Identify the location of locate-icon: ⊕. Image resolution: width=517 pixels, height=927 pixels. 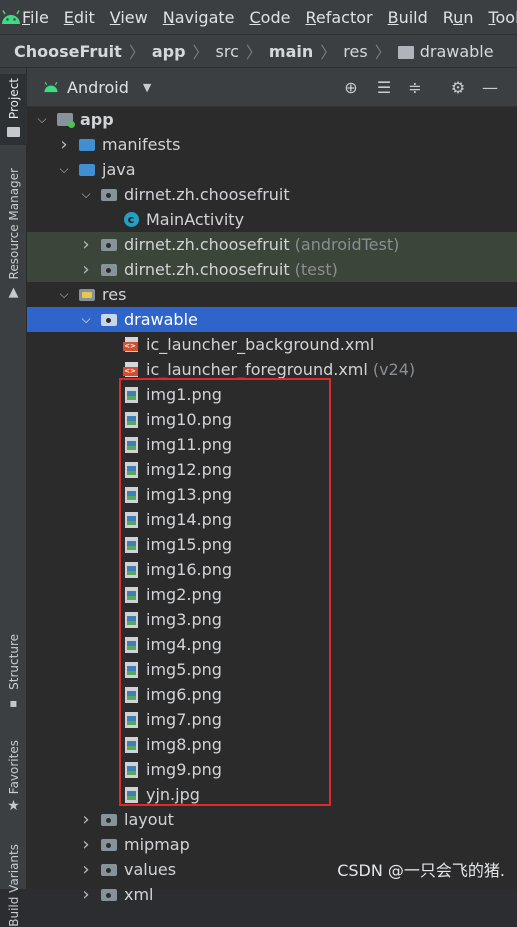
(351, 87).